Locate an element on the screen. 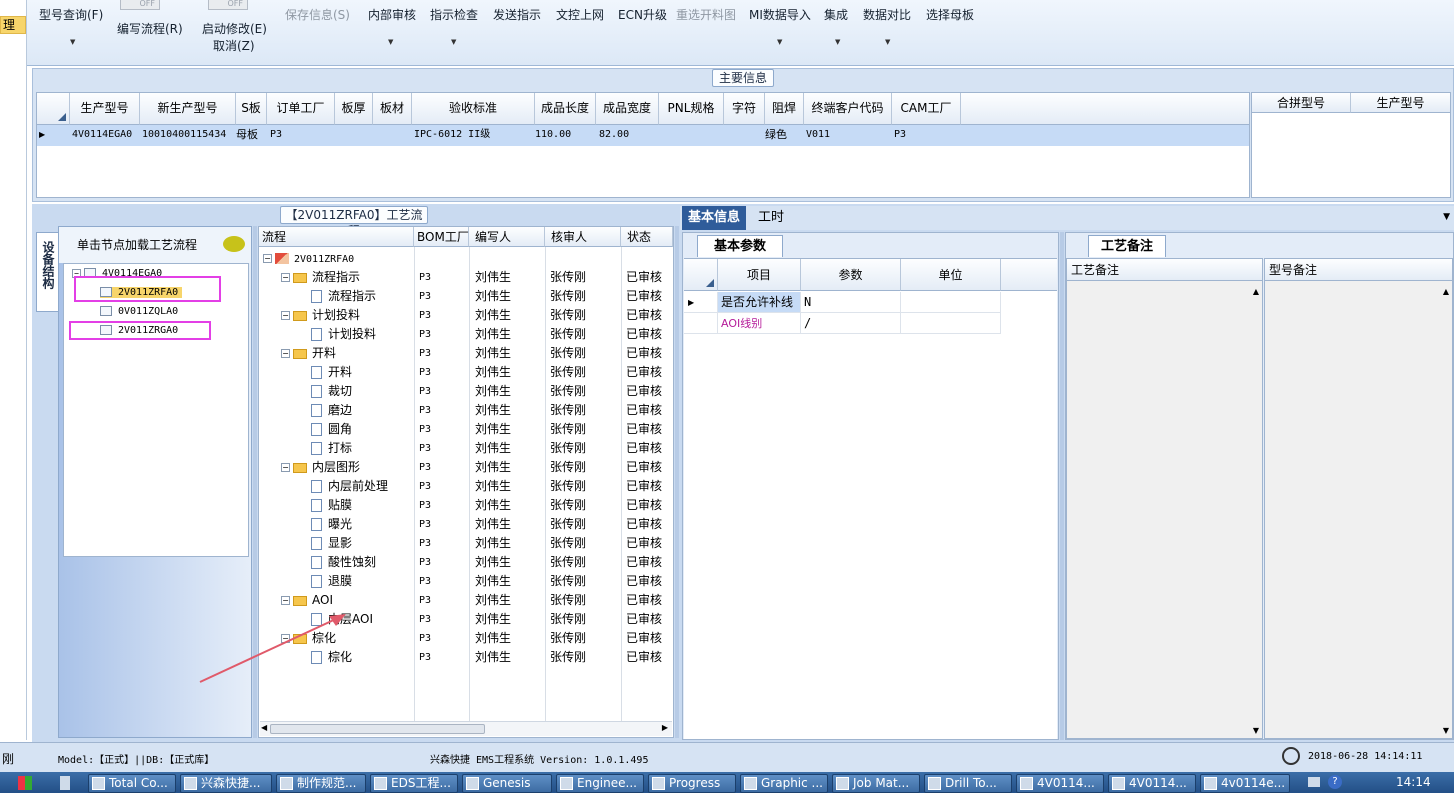 This screenshot has height=793, width=1454. flow-row: 开料 P3 刘伟生 张传刚 已审核 is located at coordinates (466, 372).